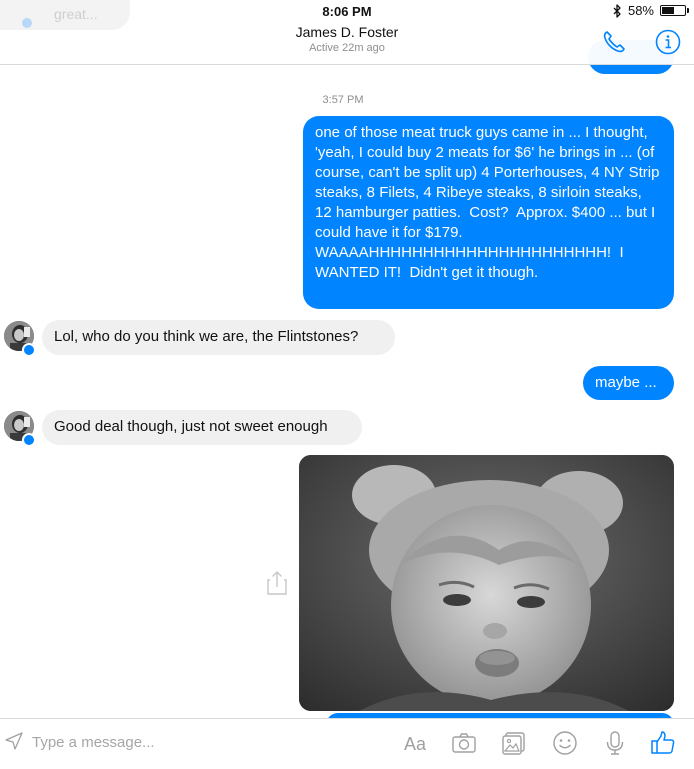 This screenshot has width=694, height=769. I want to click on bluetooth-icon, so click(617, 10).